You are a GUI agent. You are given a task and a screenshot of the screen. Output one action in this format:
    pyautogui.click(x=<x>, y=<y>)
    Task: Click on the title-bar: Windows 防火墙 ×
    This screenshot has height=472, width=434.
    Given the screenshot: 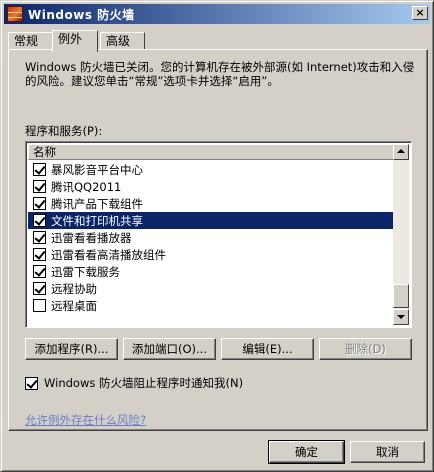 What is the action you would take?
    pyautogui.click(x=217, y=14)
    